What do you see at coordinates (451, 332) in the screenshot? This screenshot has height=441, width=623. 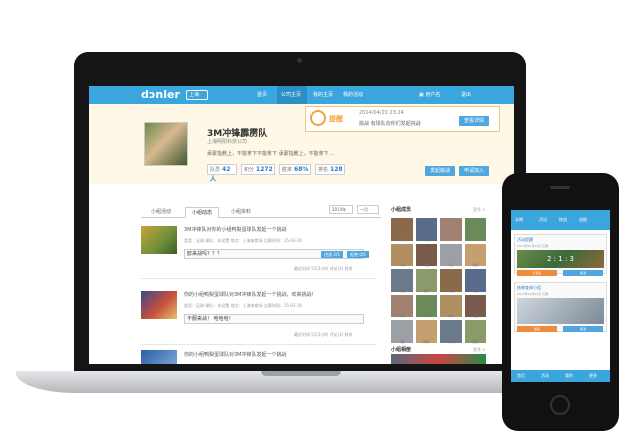 I see `member-avatar: 小周` at bounding box center [451, 332].